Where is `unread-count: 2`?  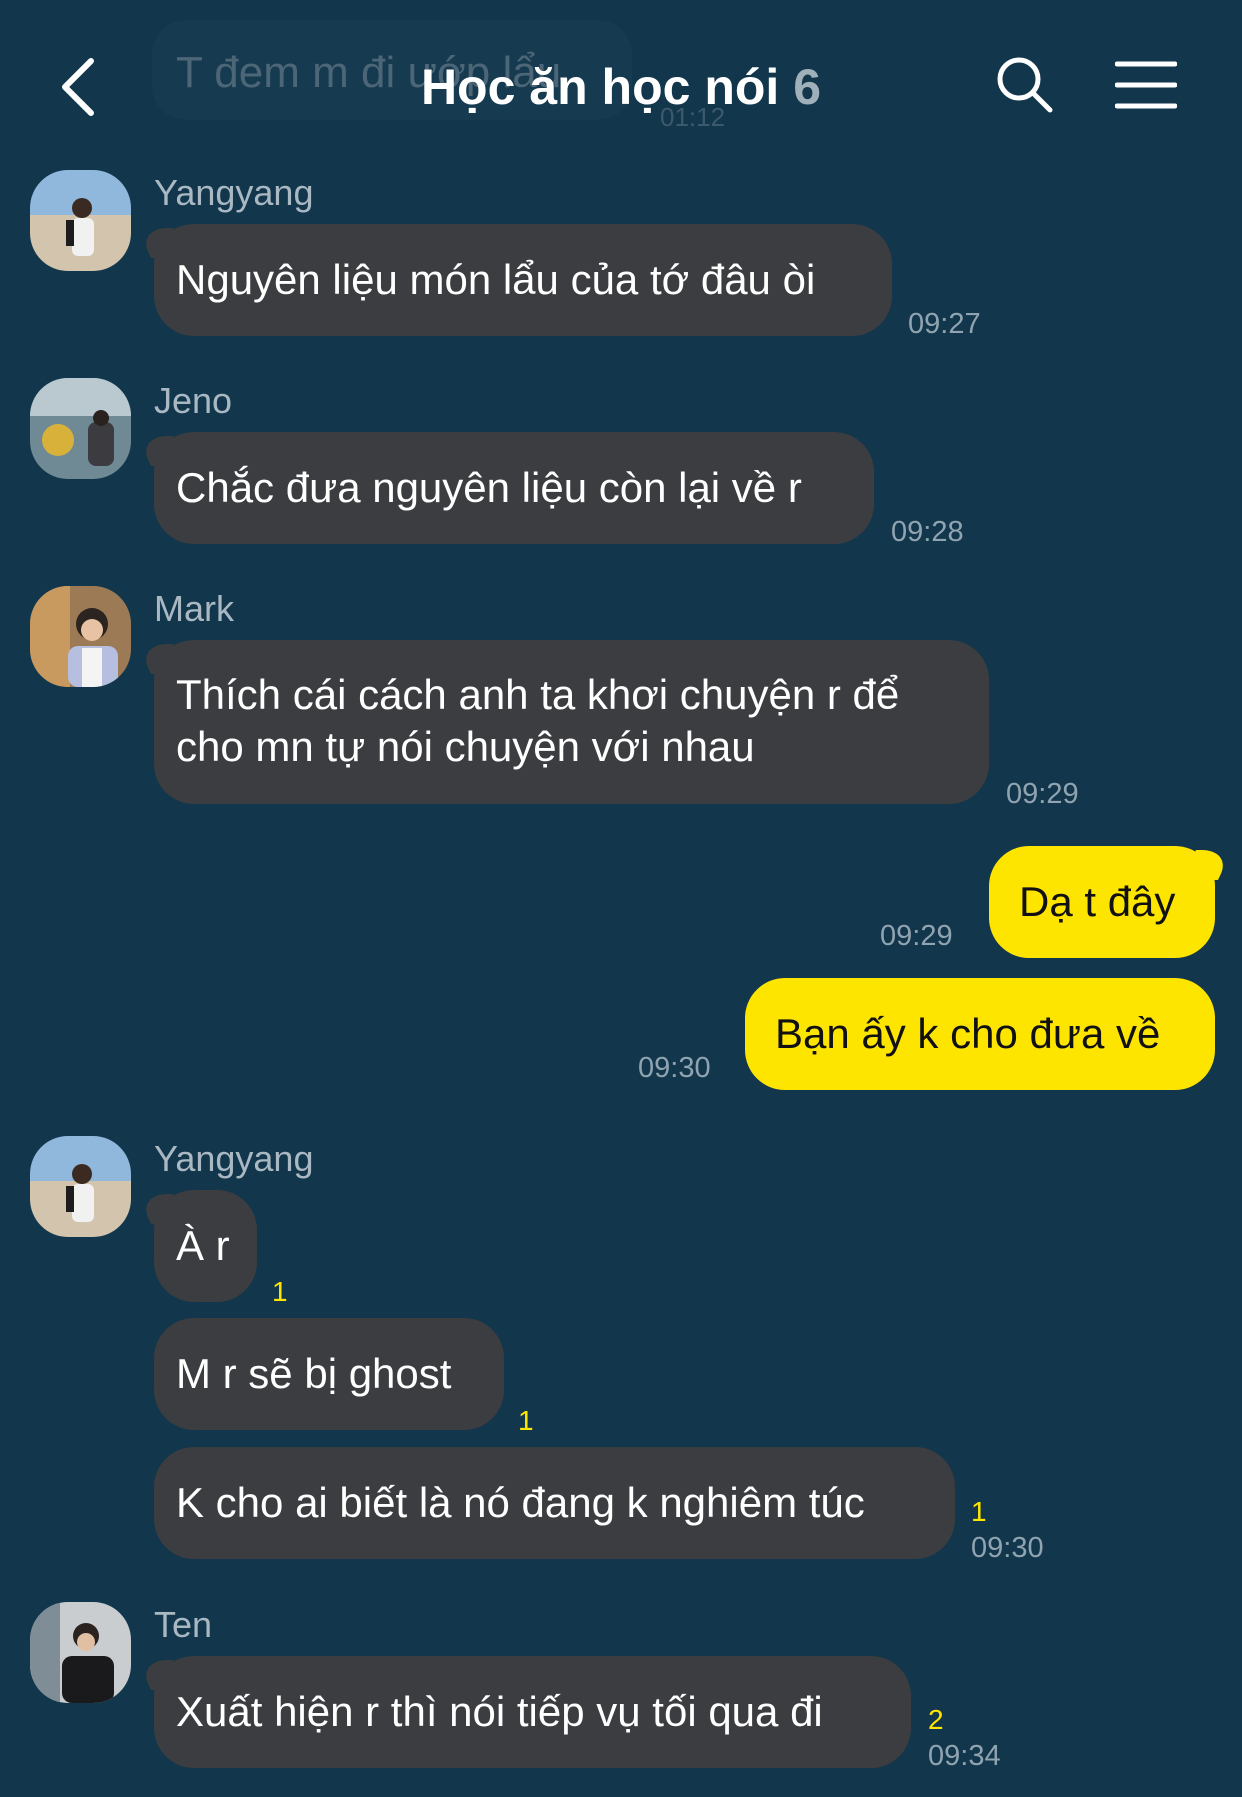 unread-count: 2 is located at coordinates (936, 1719).